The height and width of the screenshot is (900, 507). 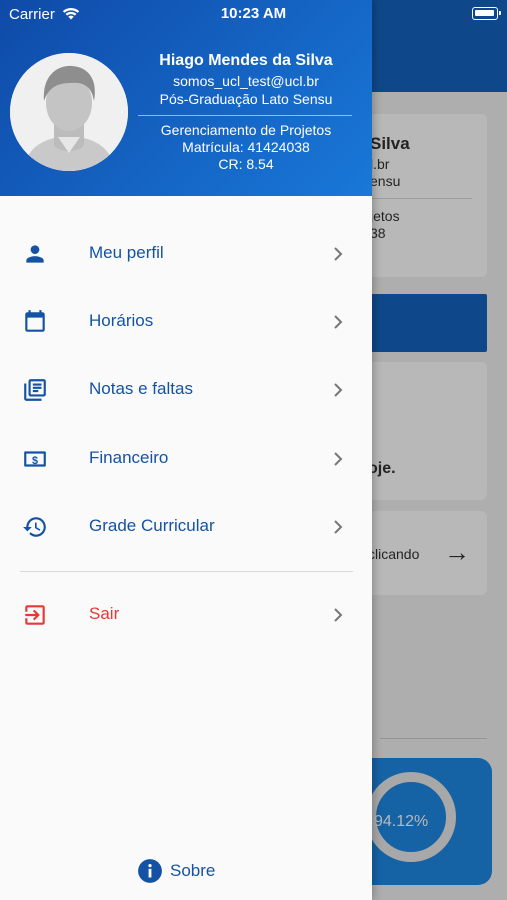 I want to click on status-time: 10:23 AM, so click(x=253, y=13).